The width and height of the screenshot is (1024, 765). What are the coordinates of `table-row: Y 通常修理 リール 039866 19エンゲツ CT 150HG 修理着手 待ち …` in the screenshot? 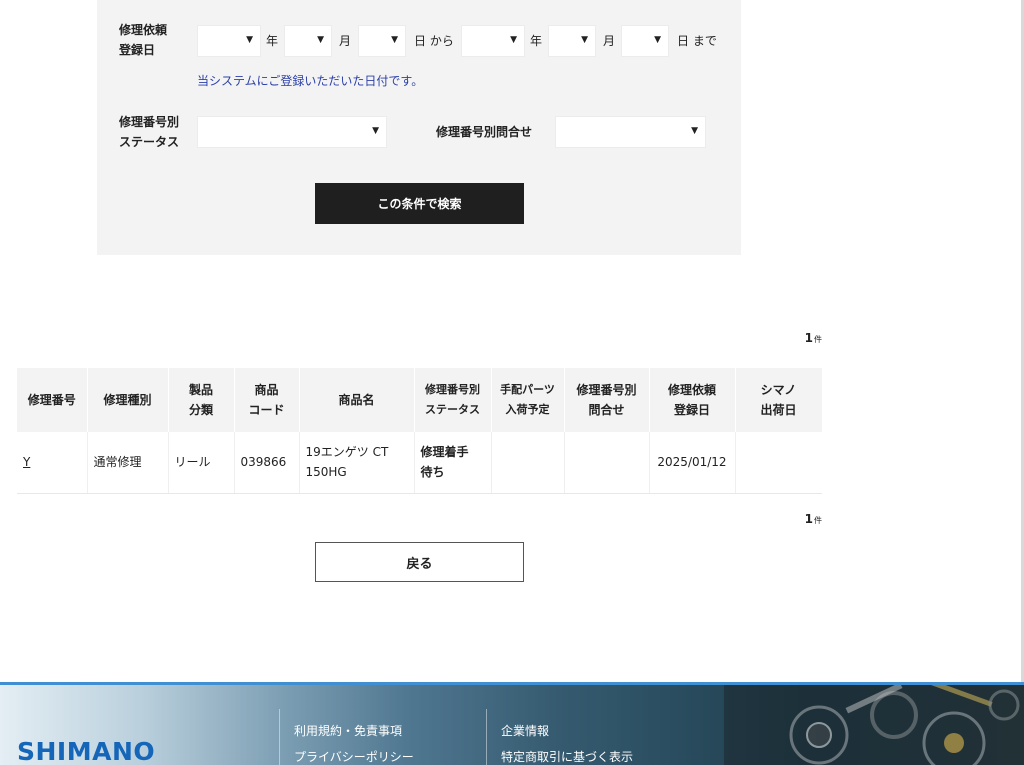 It's located at (419, 463).